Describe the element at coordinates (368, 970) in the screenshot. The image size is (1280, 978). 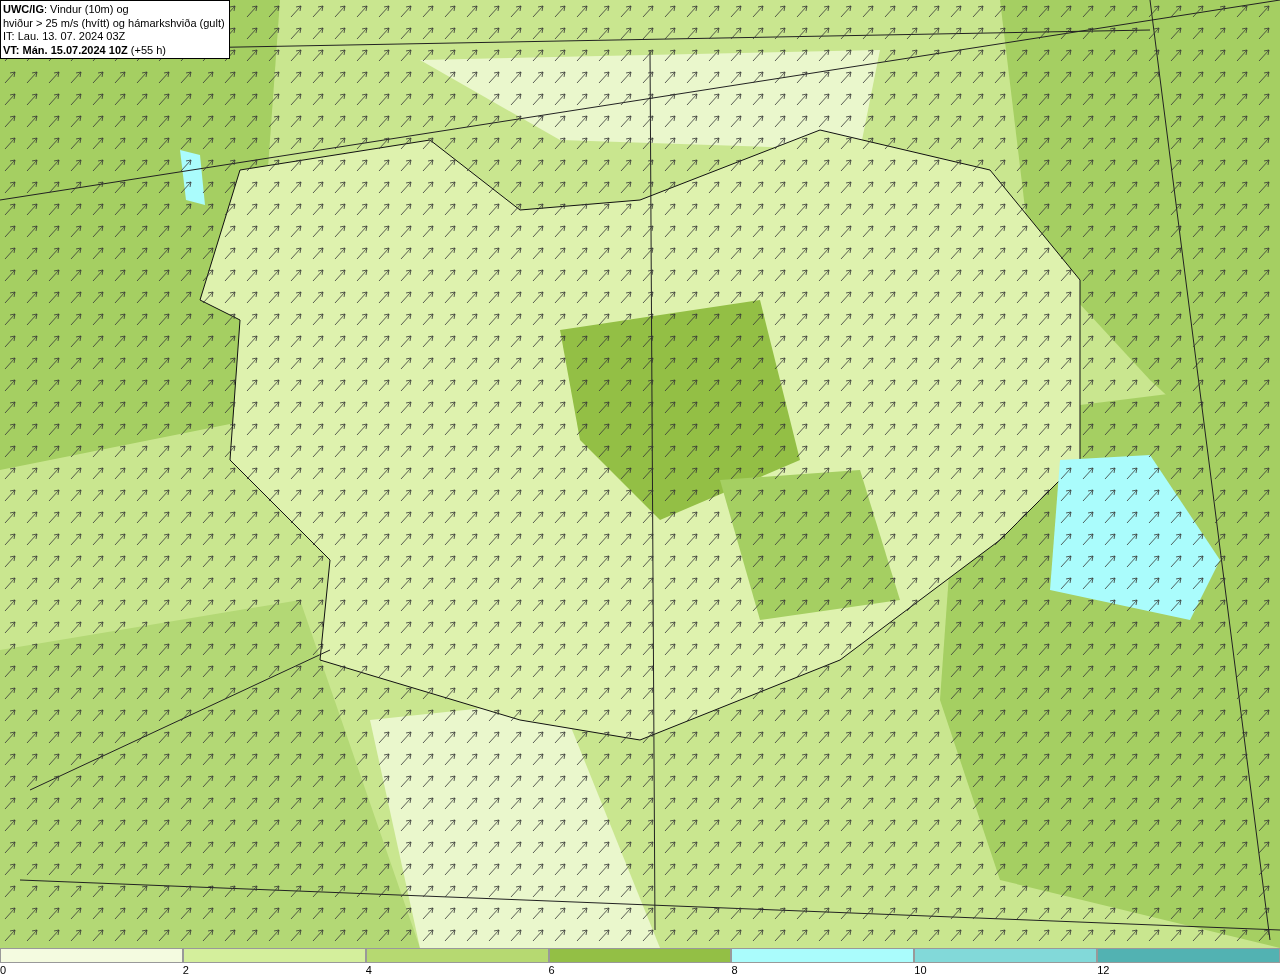
I see `legend-tick-label: 4` at that location.